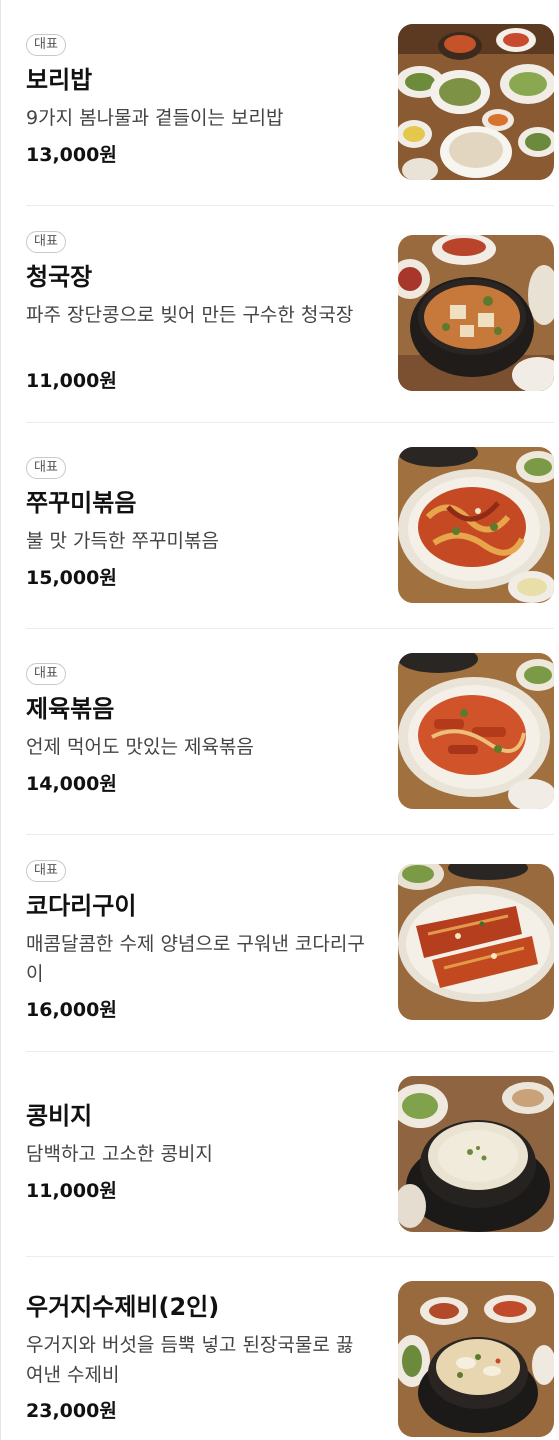 The width and height of the screenshot is (559, 1440). What do you see at coordinates (155, 118) in the screenshot?
I see `menu-item-description: 9가지 봄나물과 곁들이는 보리밥` at bounding box center [155, 118].